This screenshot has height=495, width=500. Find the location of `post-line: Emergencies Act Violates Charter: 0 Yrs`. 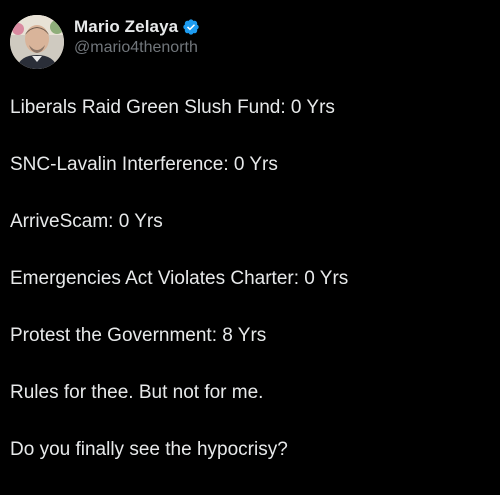

post-line: Emergencies Act Violates Charter: 0 Yrs is located at coordinates (179, 278).